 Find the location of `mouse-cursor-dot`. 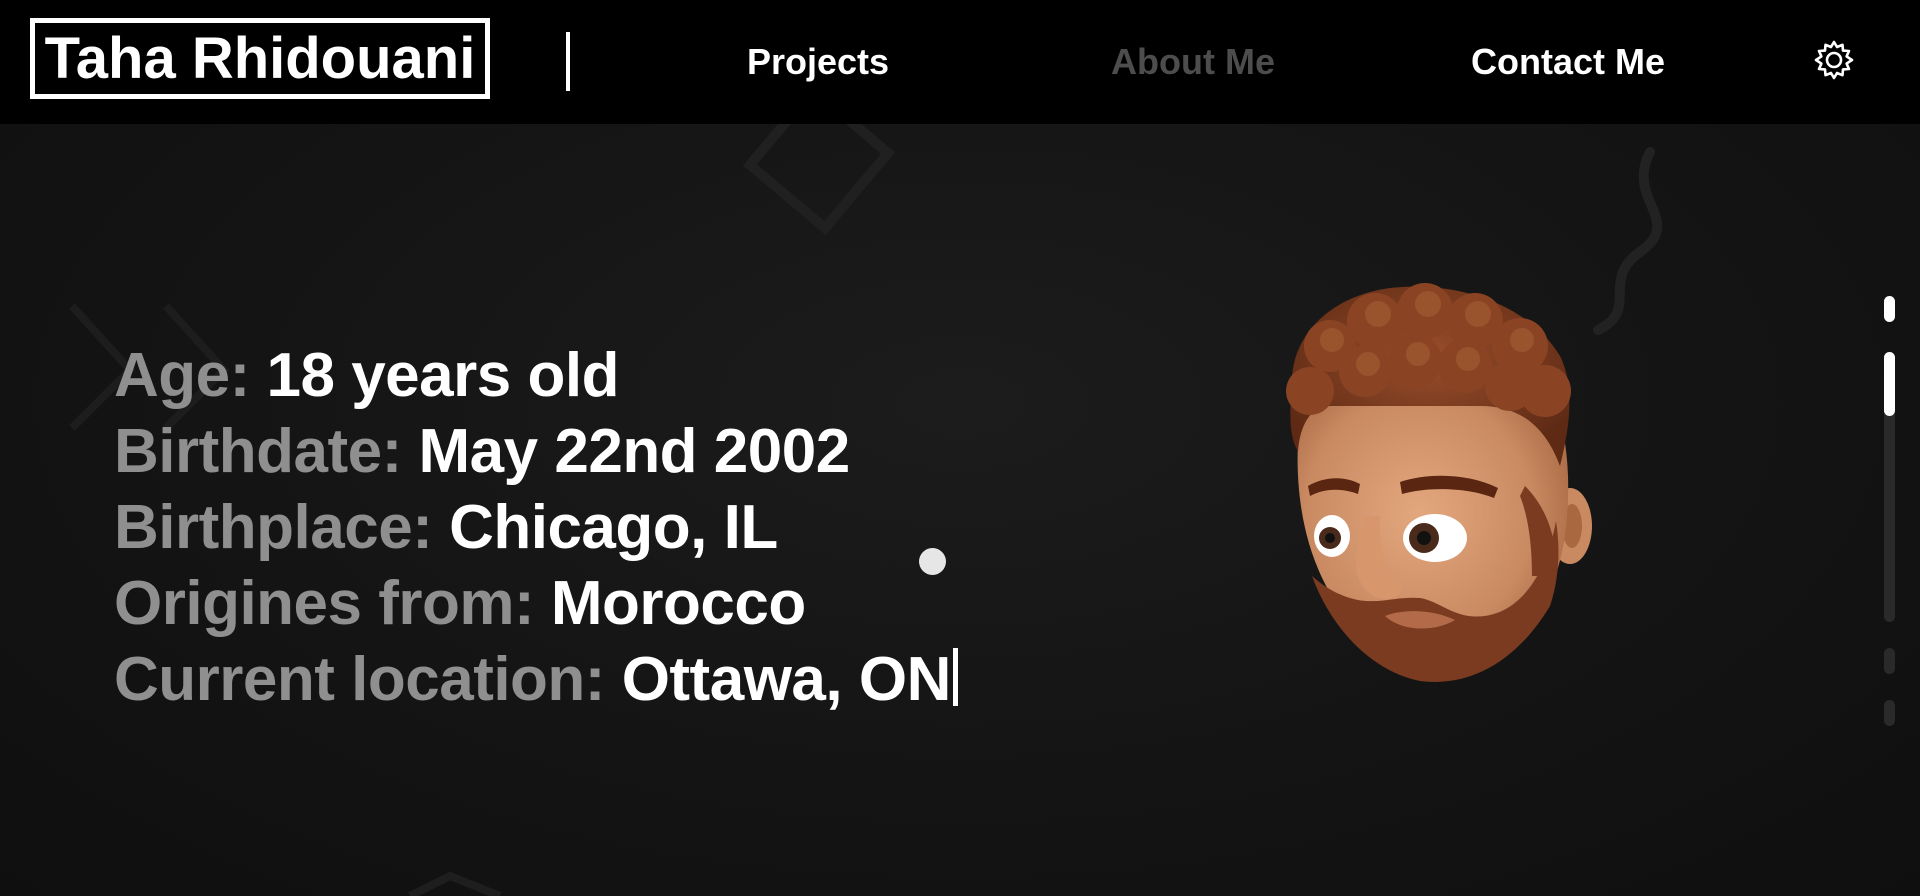

mouse-cursor-dot is located at coordinates (932, 561).